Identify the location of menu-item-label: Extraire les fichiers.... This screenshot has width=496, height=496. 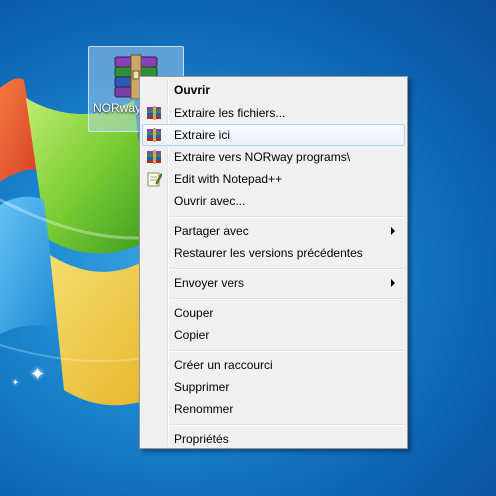
(230, 113).